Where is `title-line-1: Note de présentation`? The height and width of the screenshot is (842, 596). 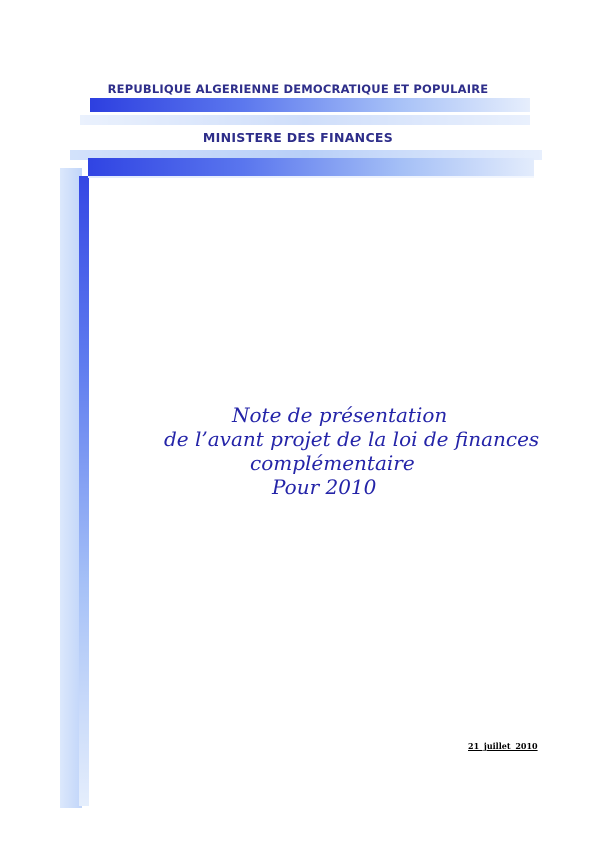
title-line-1: Note de présentation is located at coordinates (340, 415).